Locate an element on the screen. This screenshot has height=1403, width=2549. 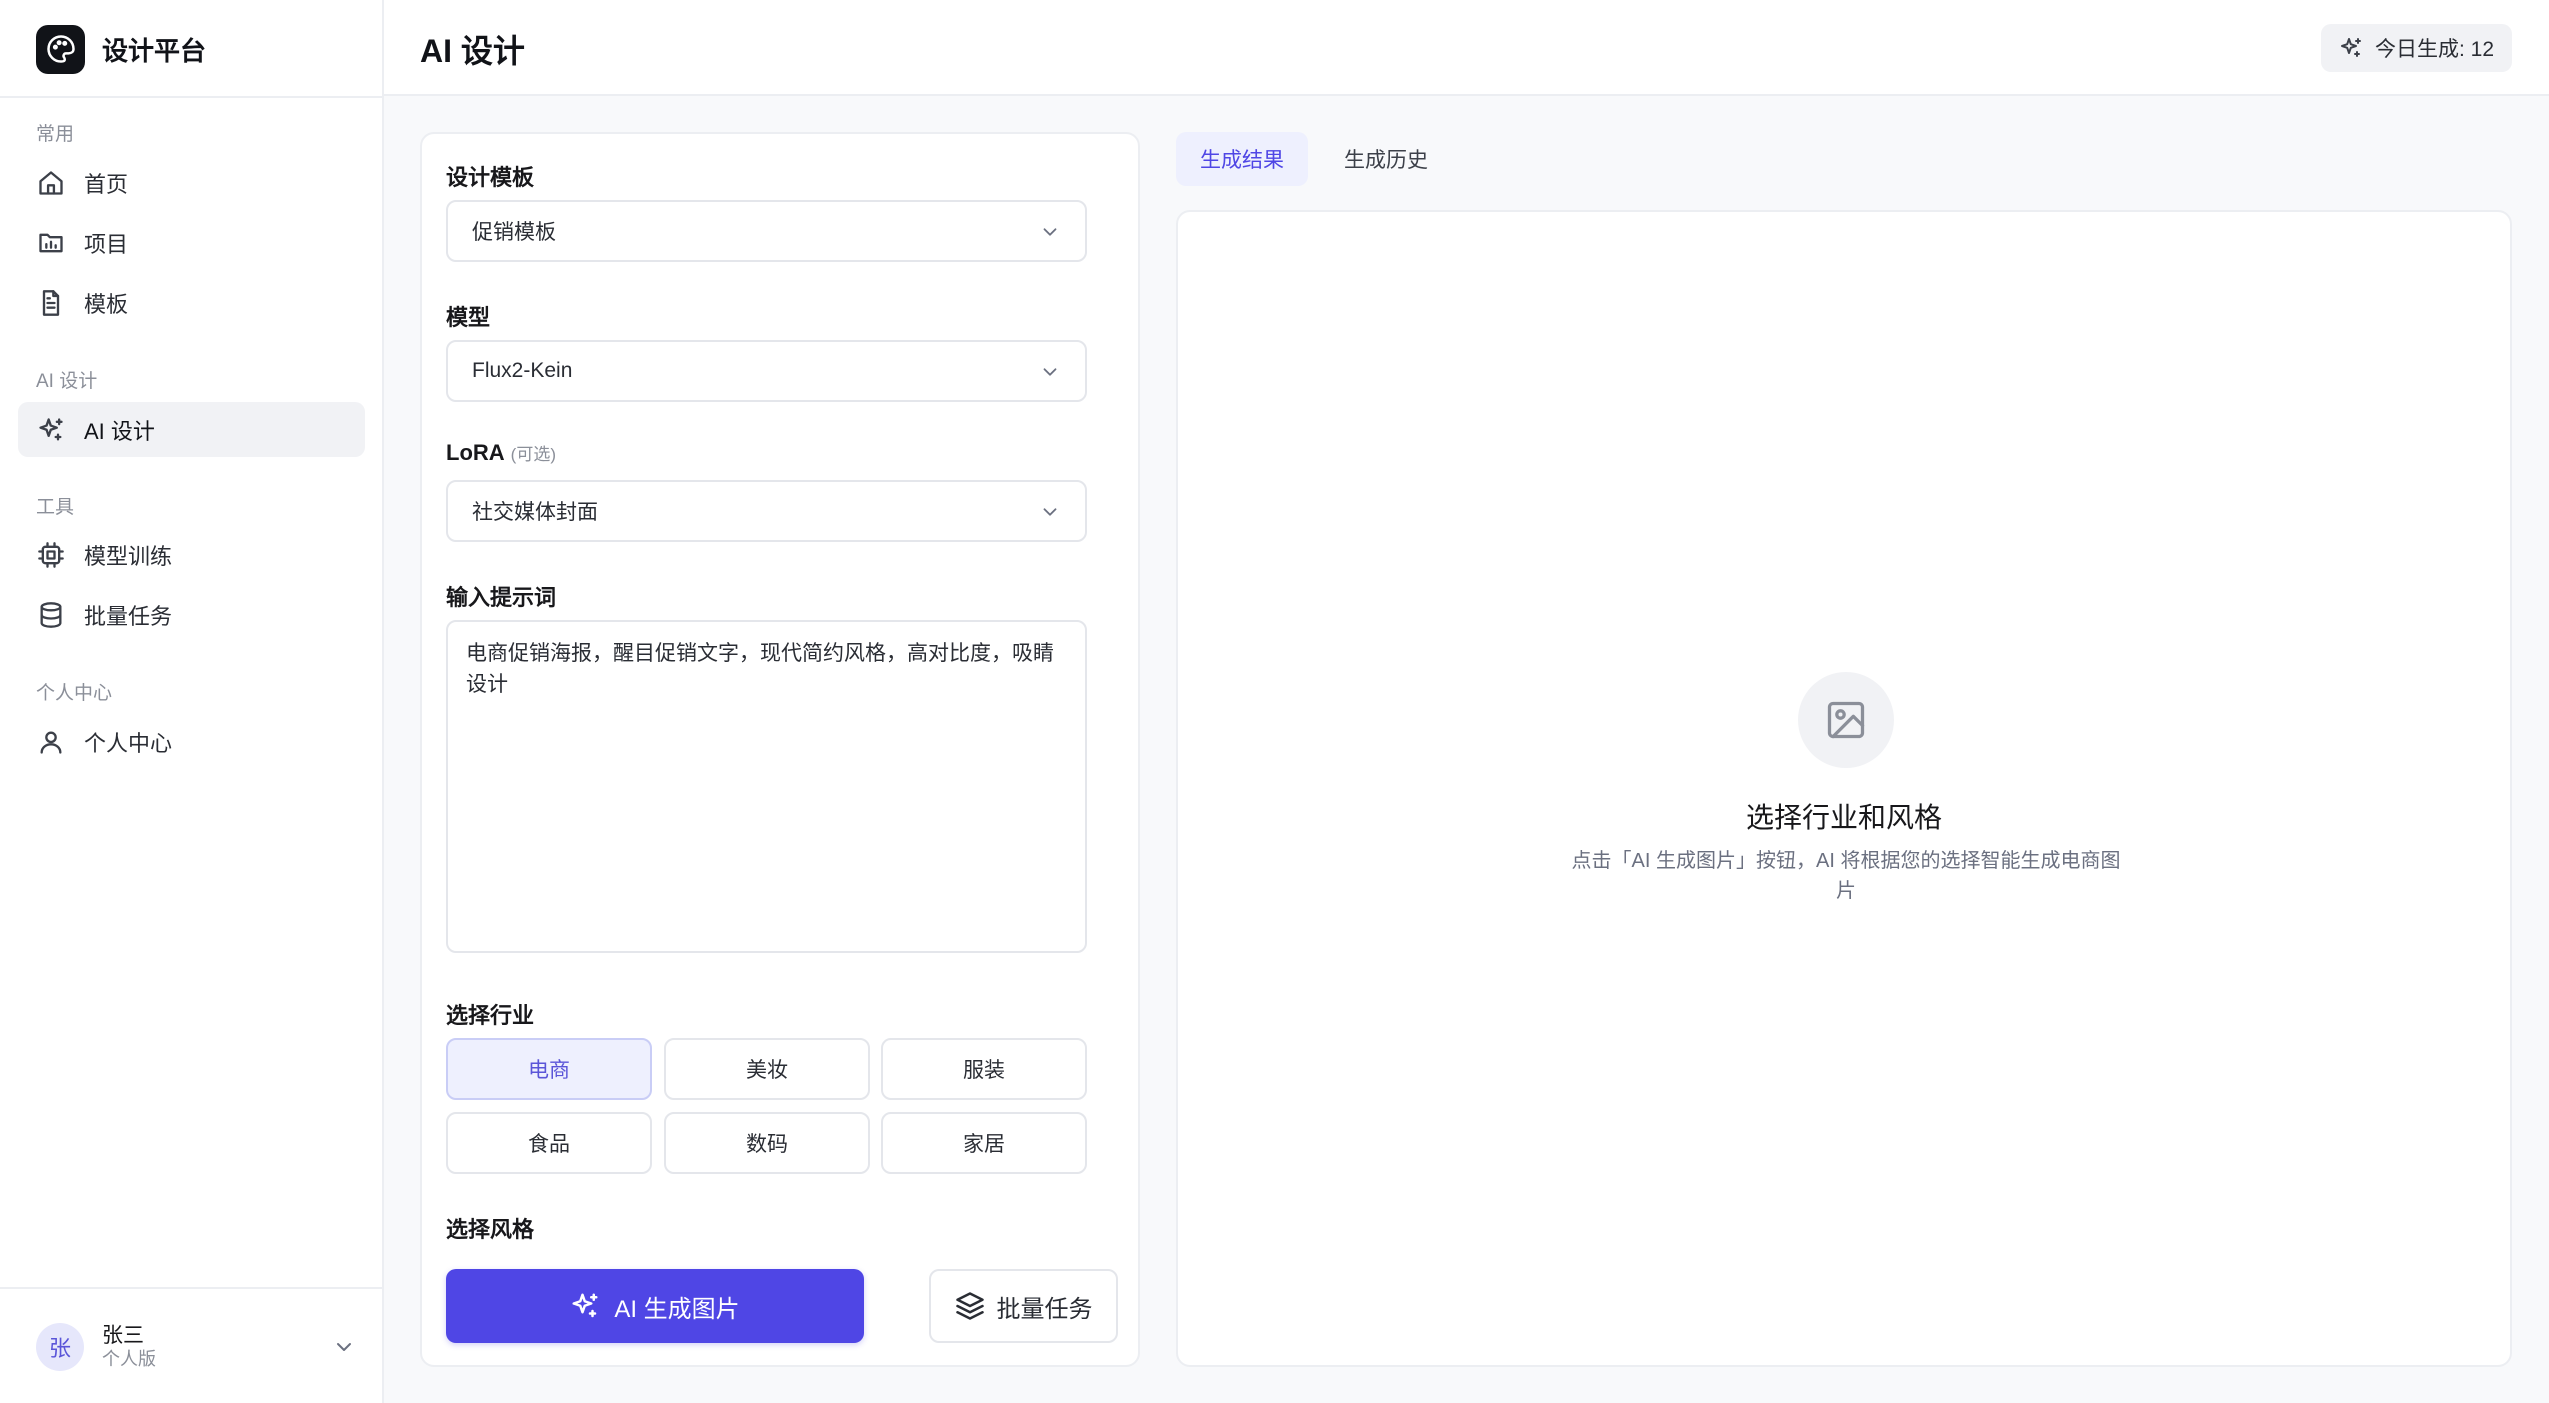
empty-state-description: 点击「AI 生成图片」按钮，AI 将根据您的选择智能生成电商图片 is located at coordinates (1846, 876).